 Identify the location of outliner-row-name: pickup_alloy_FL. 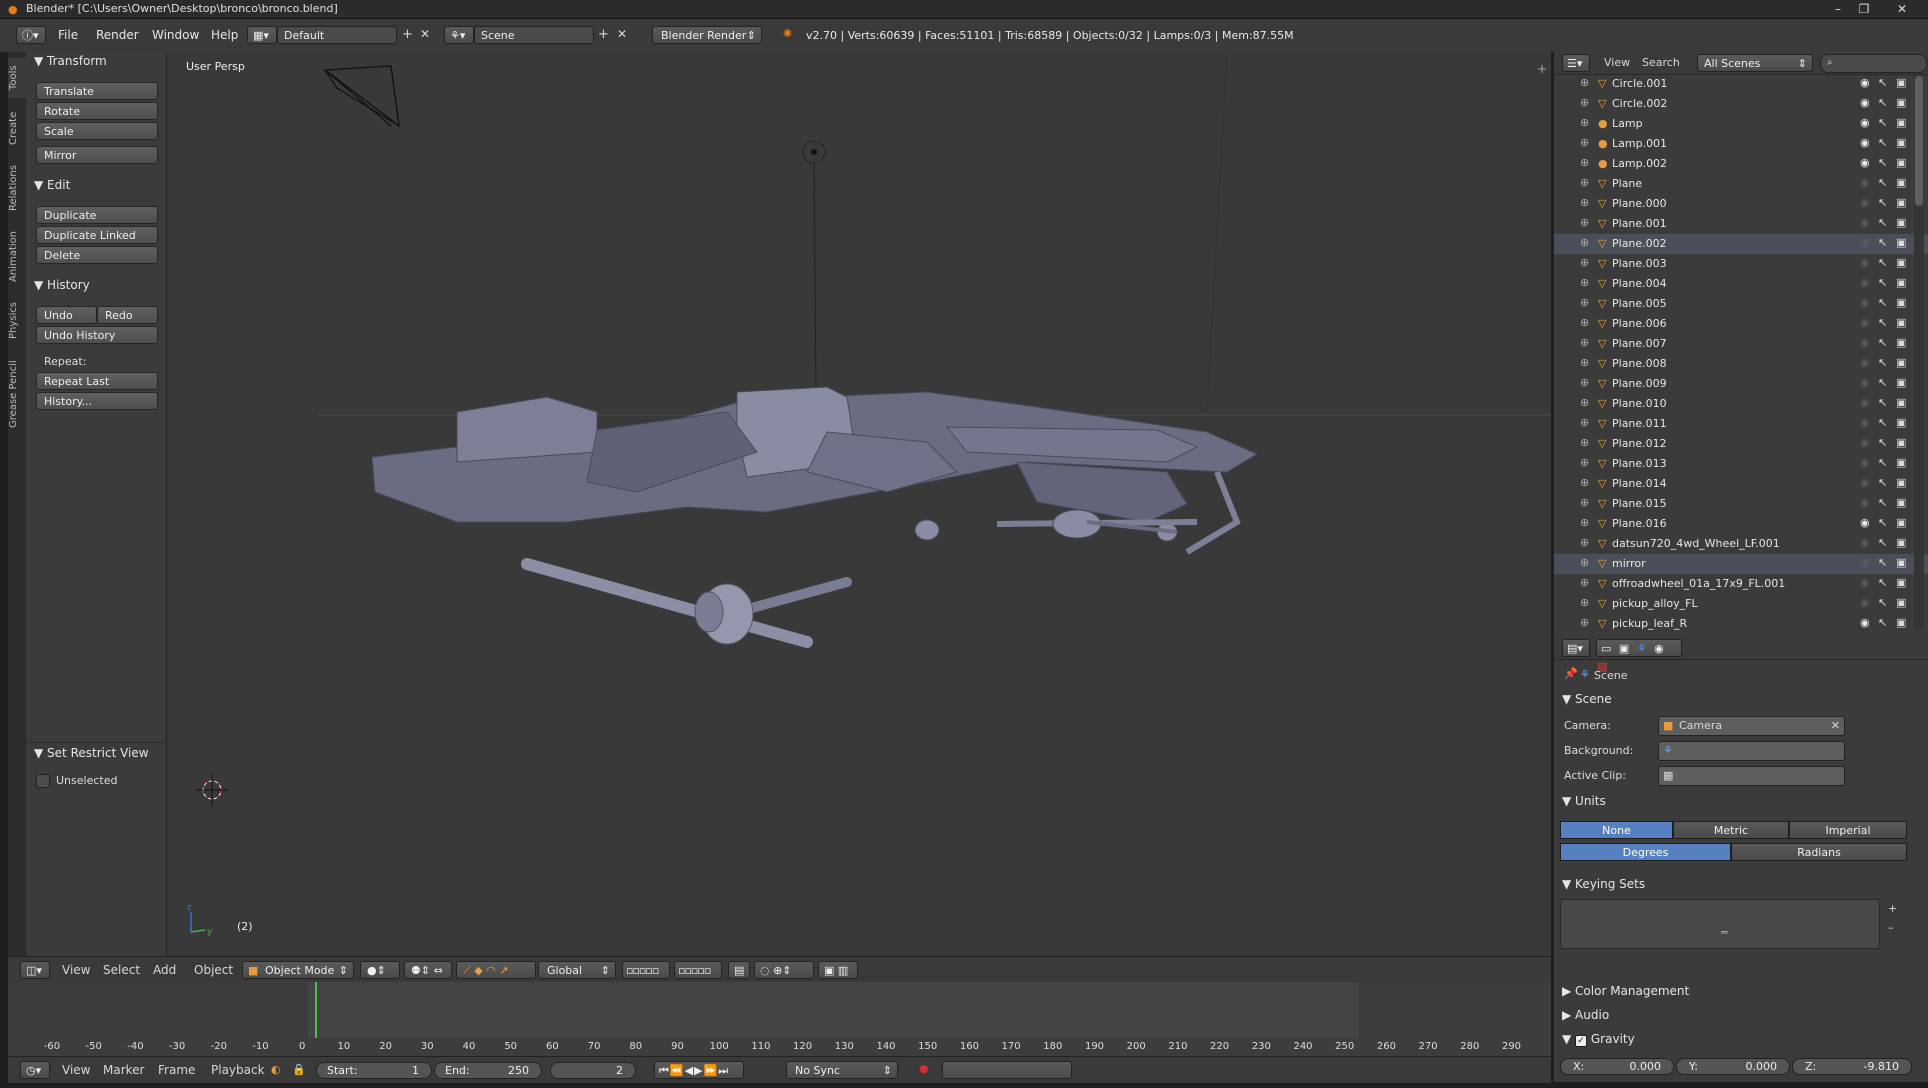
(1655, 603).